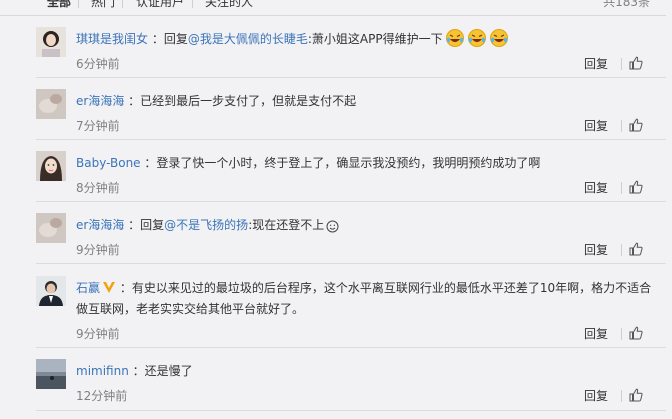 The width and height of the screenshot is (672, 419). I want to click on verified-v-badge-icon, so click(108, 288).